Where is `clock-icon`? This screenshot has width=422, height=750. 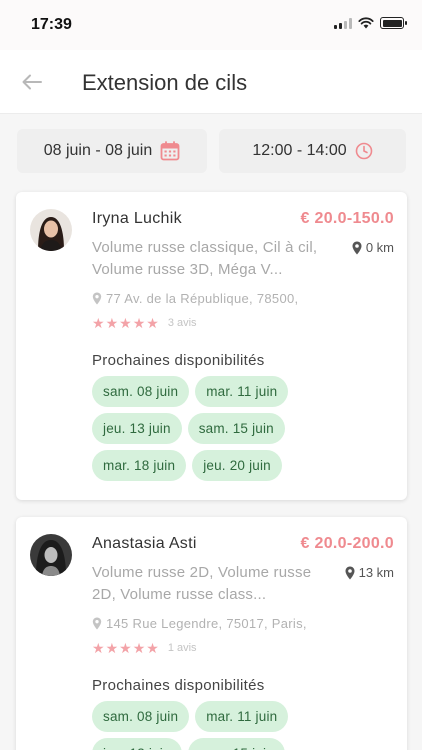
clock-icon is located at coordinates (363, 151).